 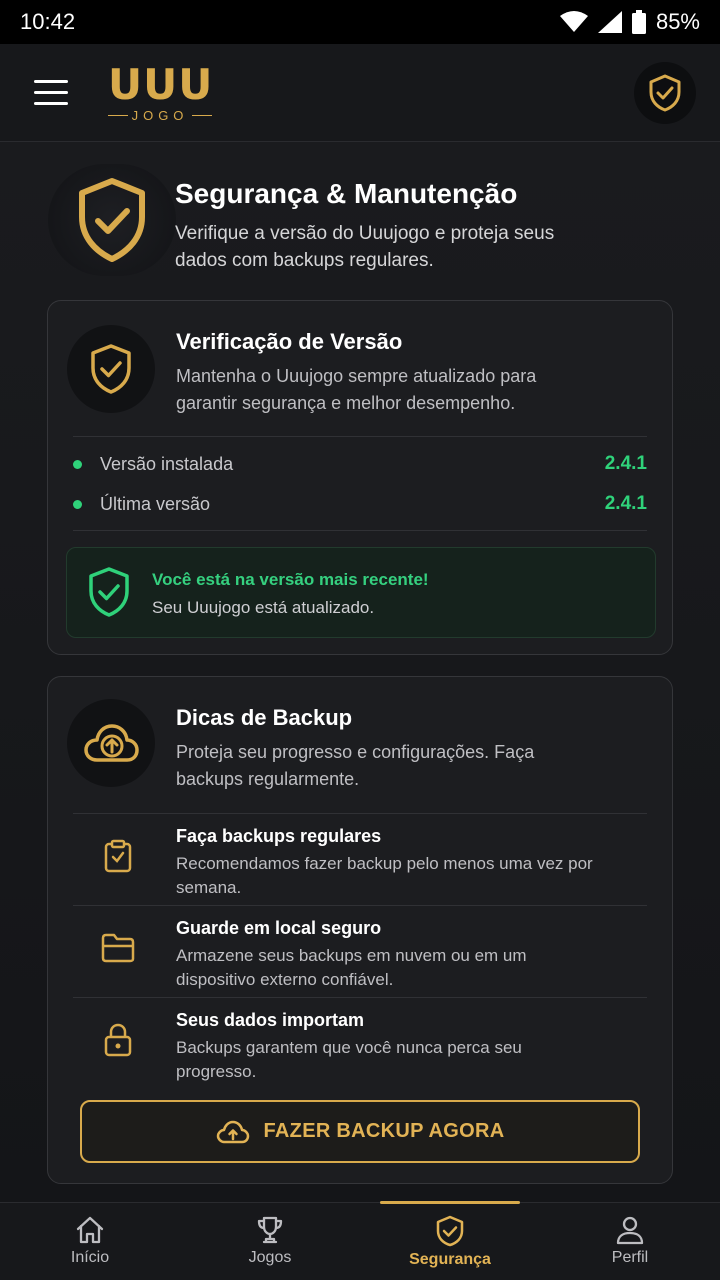 What do you see at coordinates (630, 1230) in the screenshot?
I see `user-icon` at bounding box center [630, 1230].